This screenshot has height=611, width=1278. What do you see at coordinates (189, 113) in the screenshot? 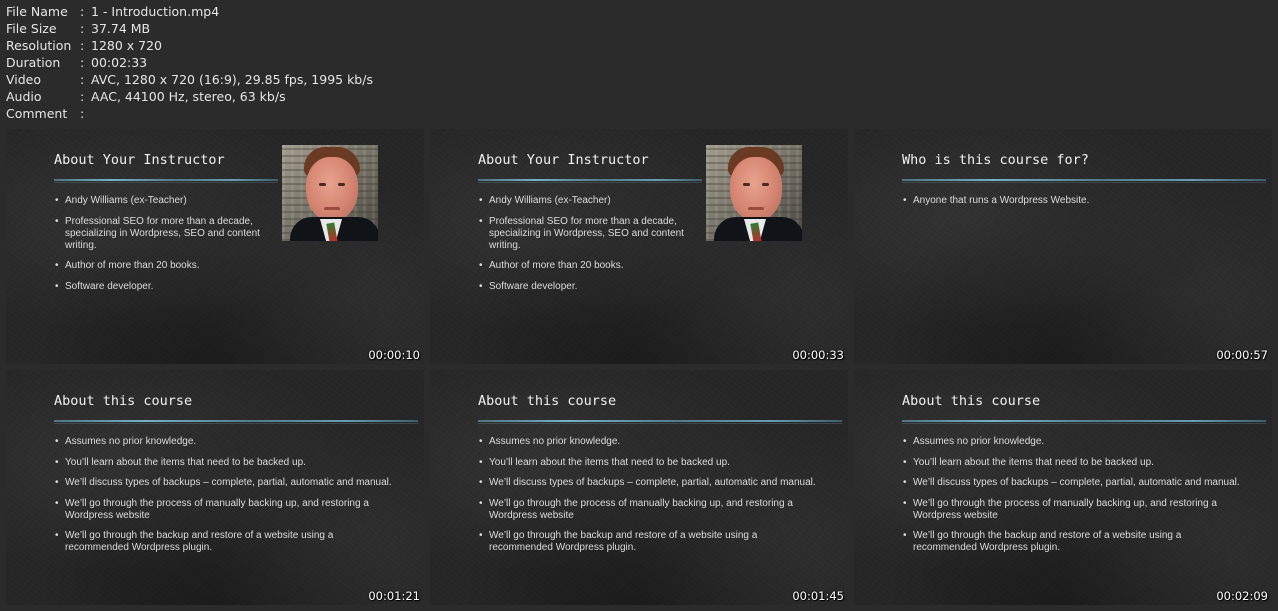
I see `comment-row: Comment :` at bounding box center [189, 113].